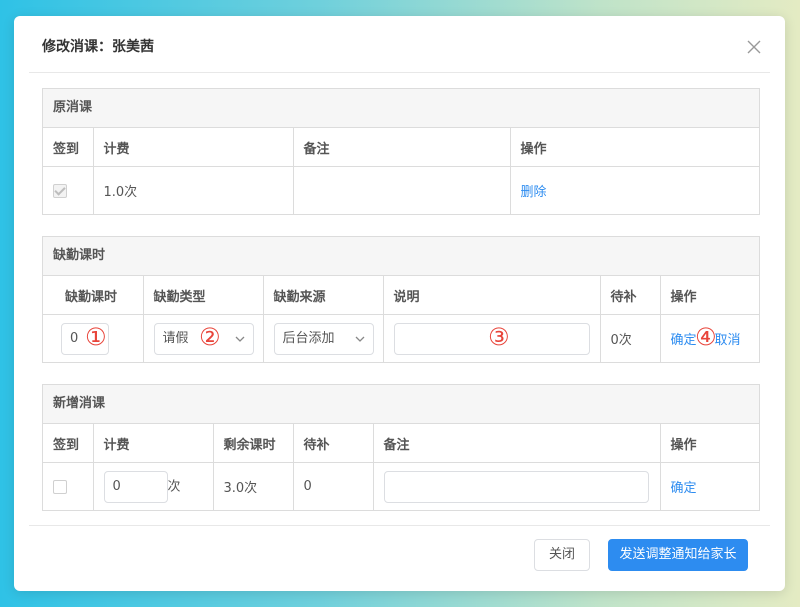 Image resolution: width=800 pixels, height=607 pixels. I want to click on col-header-remaining: 剩余课时, so click(253, 443).